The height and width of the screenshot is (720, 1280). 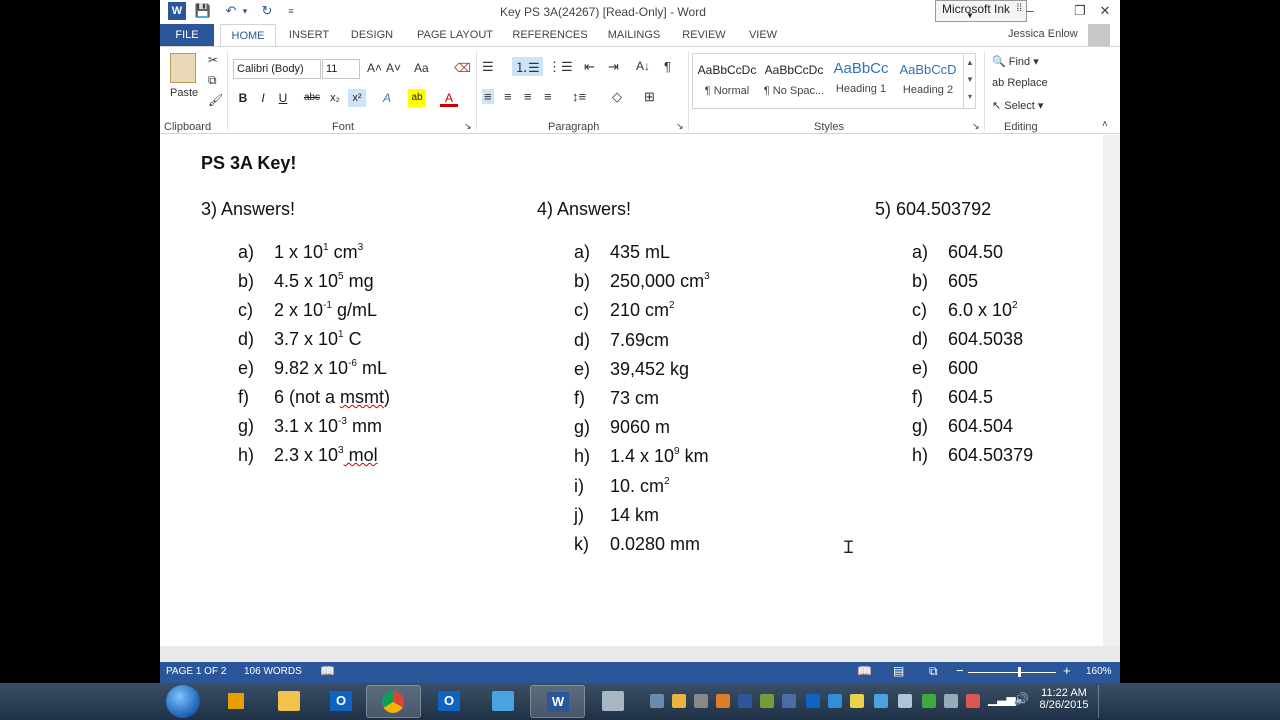 I want to click on italic-button: I, so click(x=263, y=98).